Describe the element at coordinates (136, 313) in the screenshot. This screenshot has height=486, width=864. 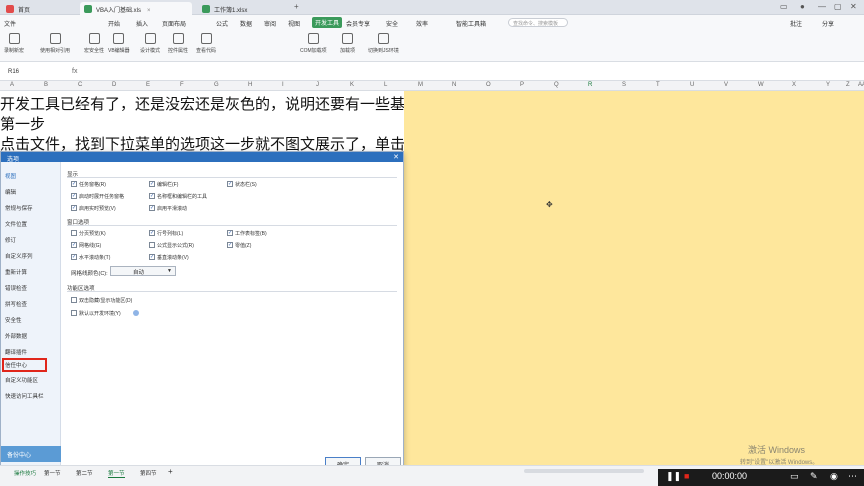
I see `info-icon` at that location.